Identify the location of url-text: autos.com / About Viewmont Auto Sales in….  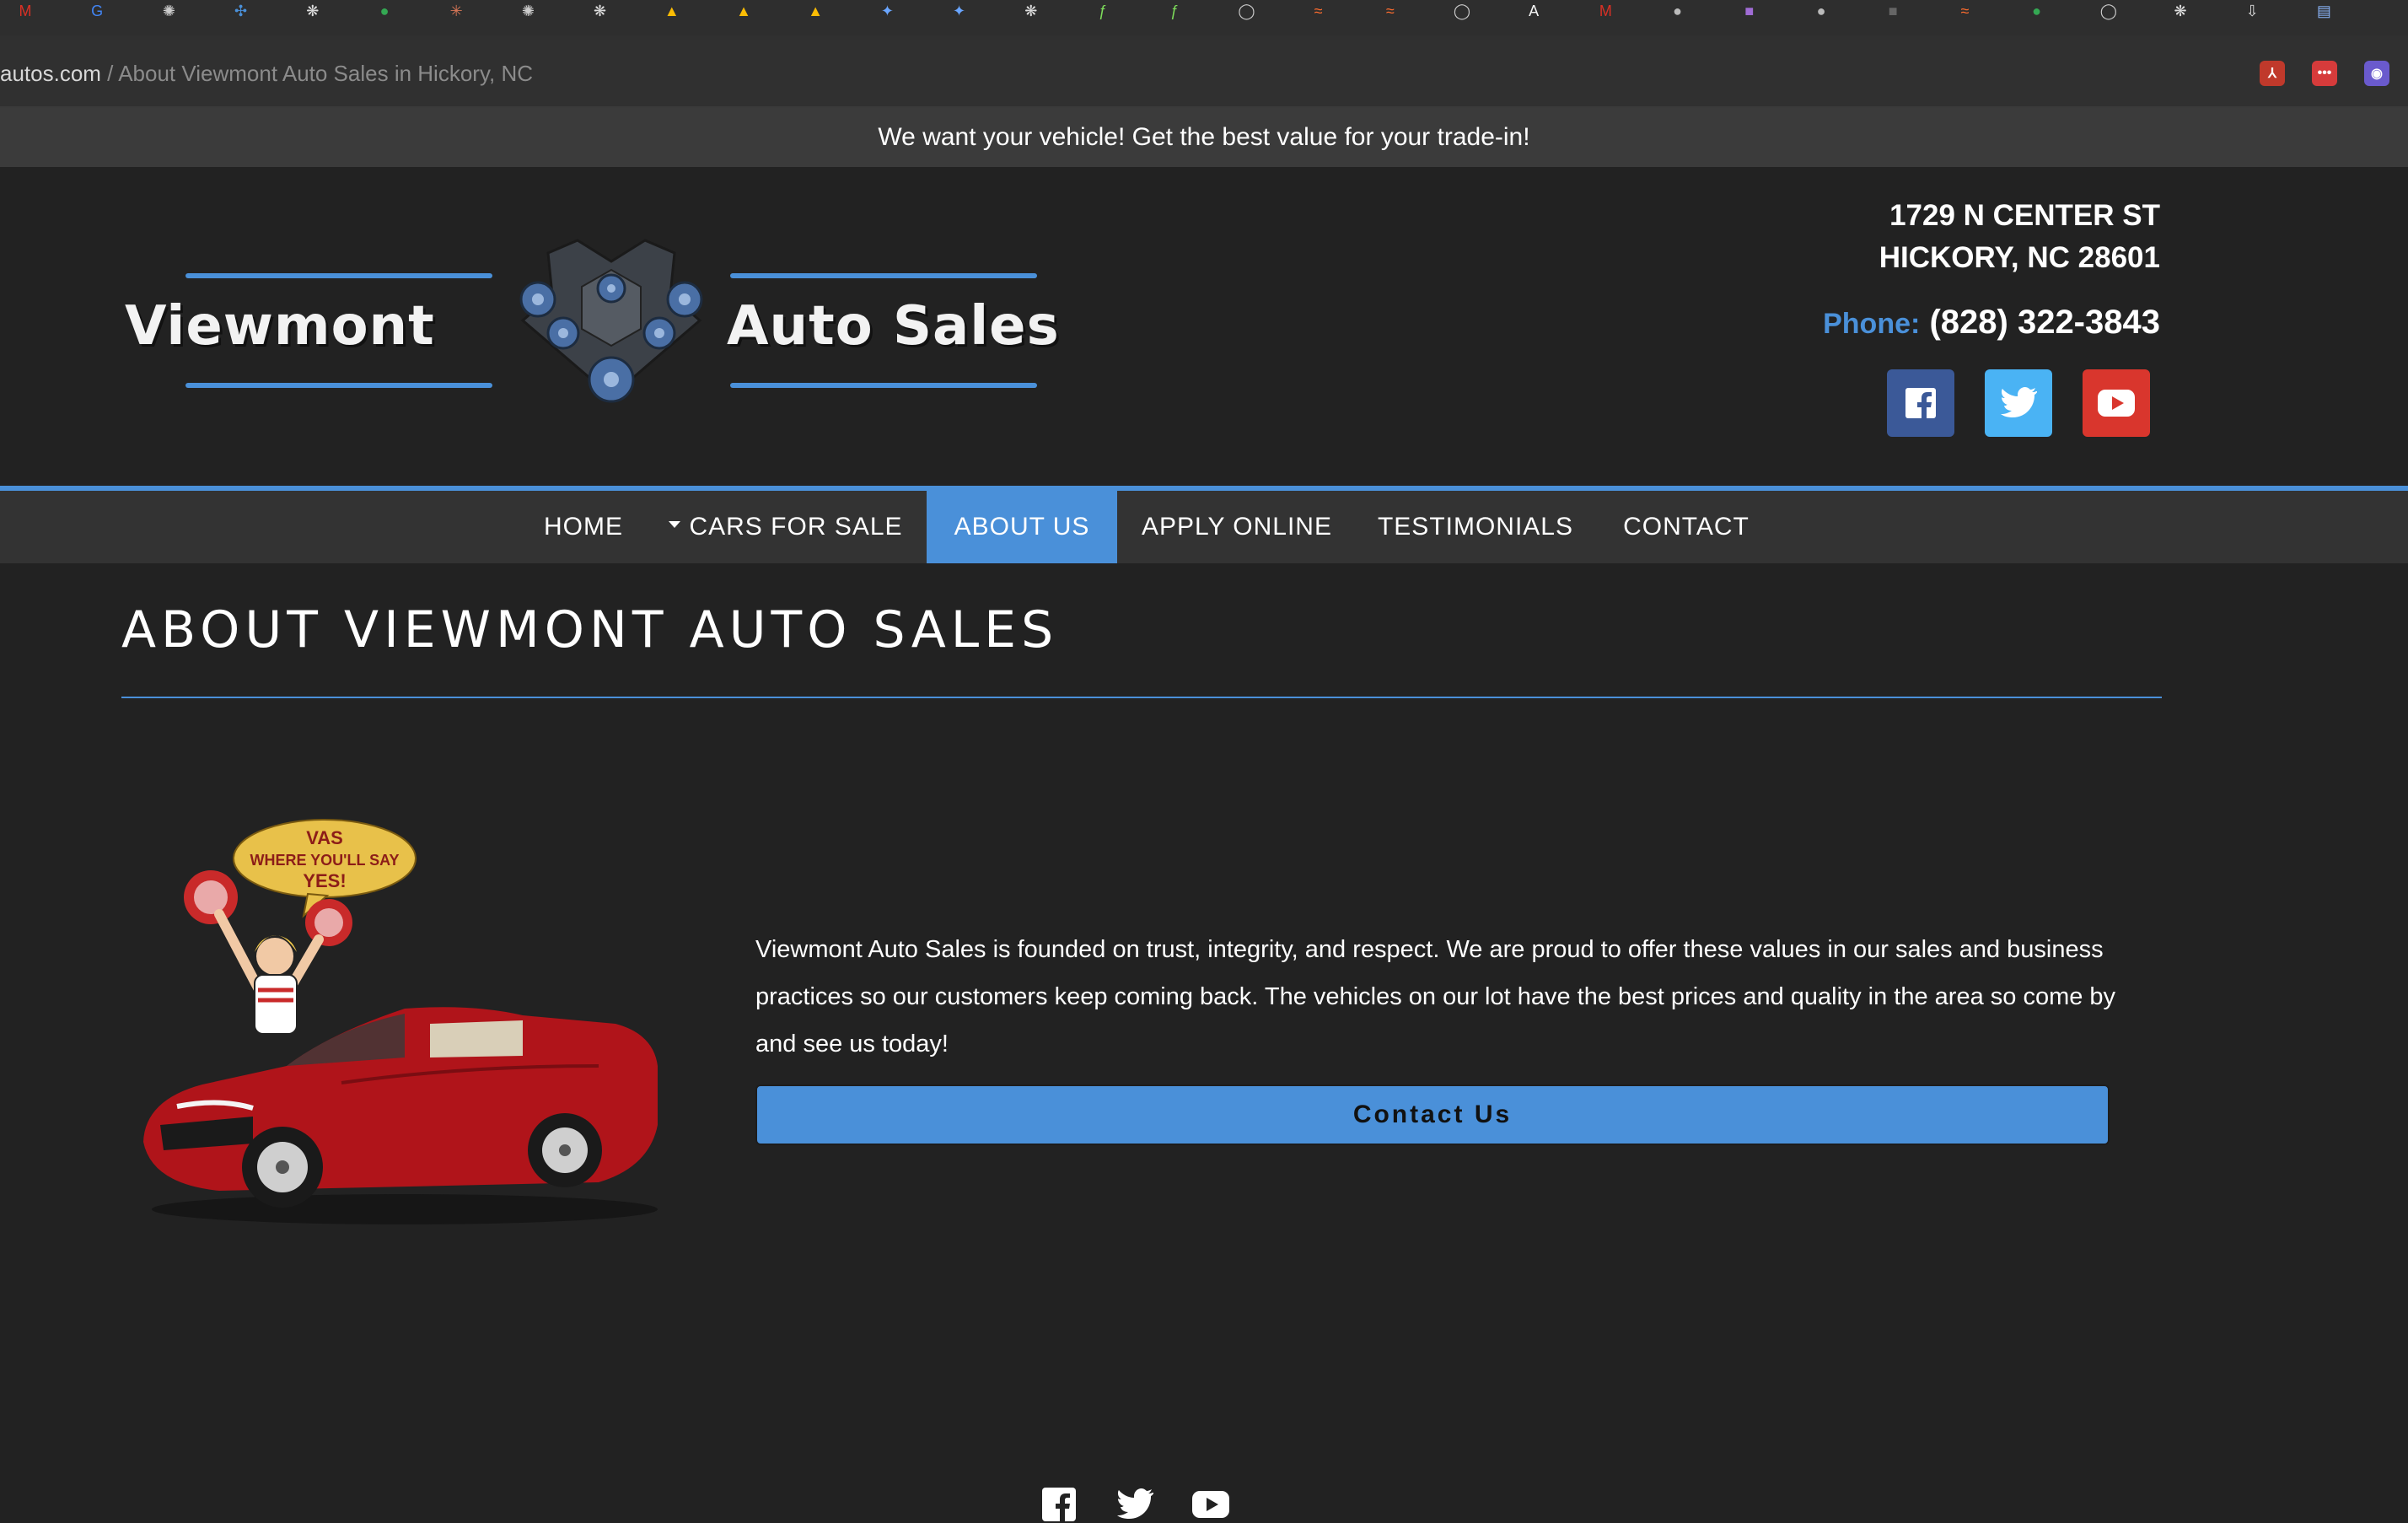
(267, 74).